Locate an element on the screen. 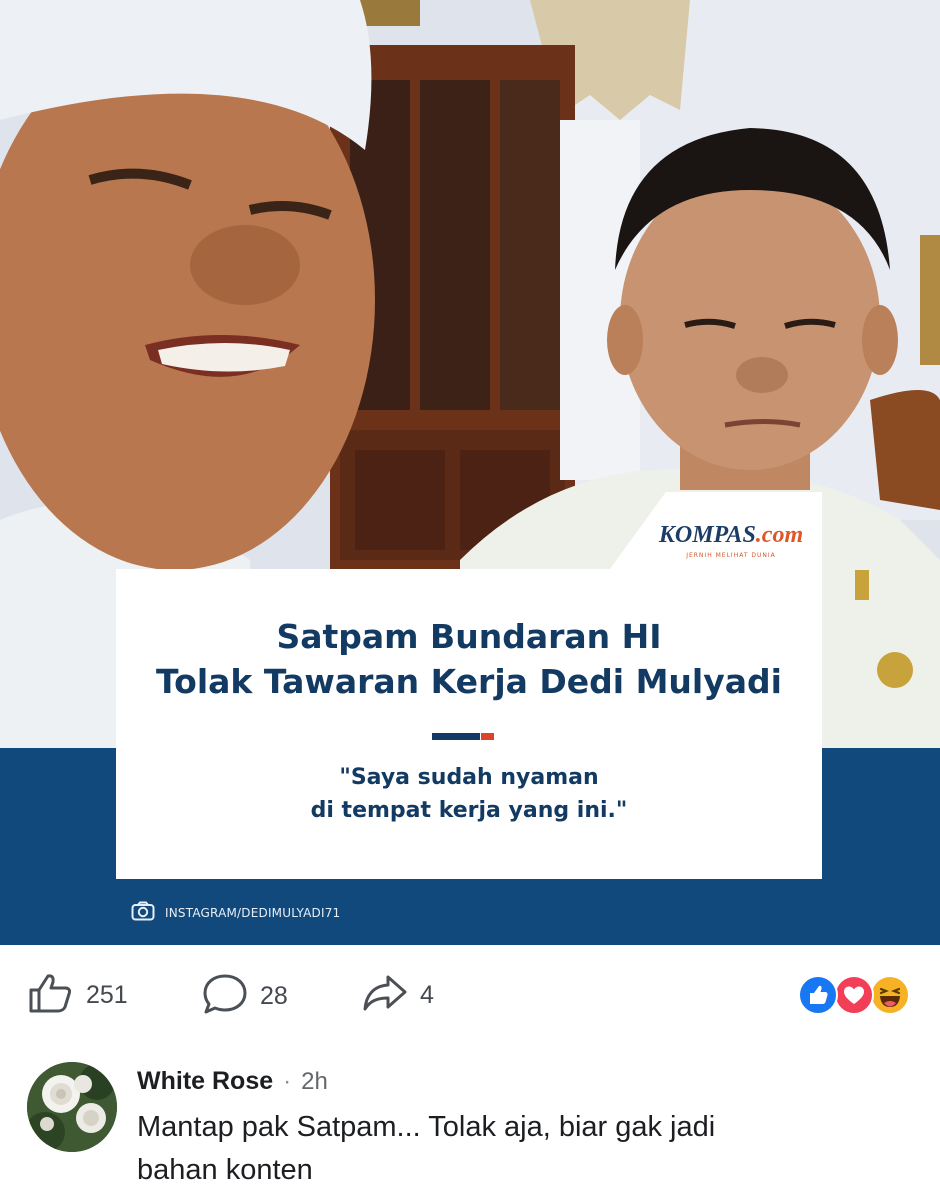  photo-credit: INSTAGRAM/DEDIMULYADI71 is located at coordinates (236, 913).